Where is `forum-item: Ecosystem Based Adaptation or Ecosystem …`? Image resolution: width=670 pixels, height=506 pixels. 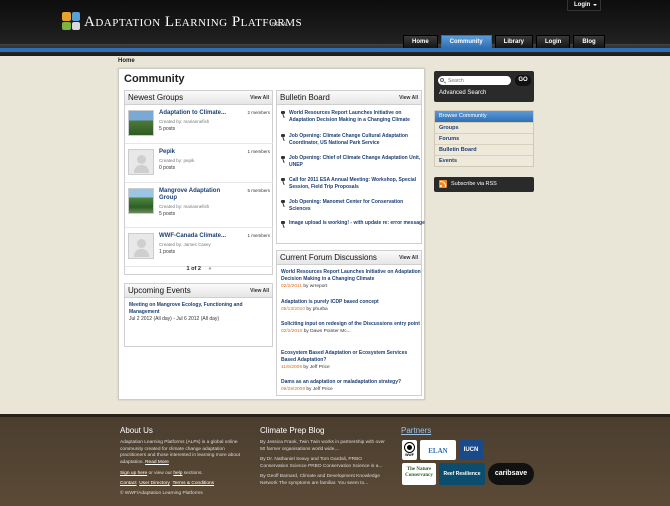
forum-item: Ecosystem Based Adaptation or Ecosystem … is located at coordinates (352, 360).